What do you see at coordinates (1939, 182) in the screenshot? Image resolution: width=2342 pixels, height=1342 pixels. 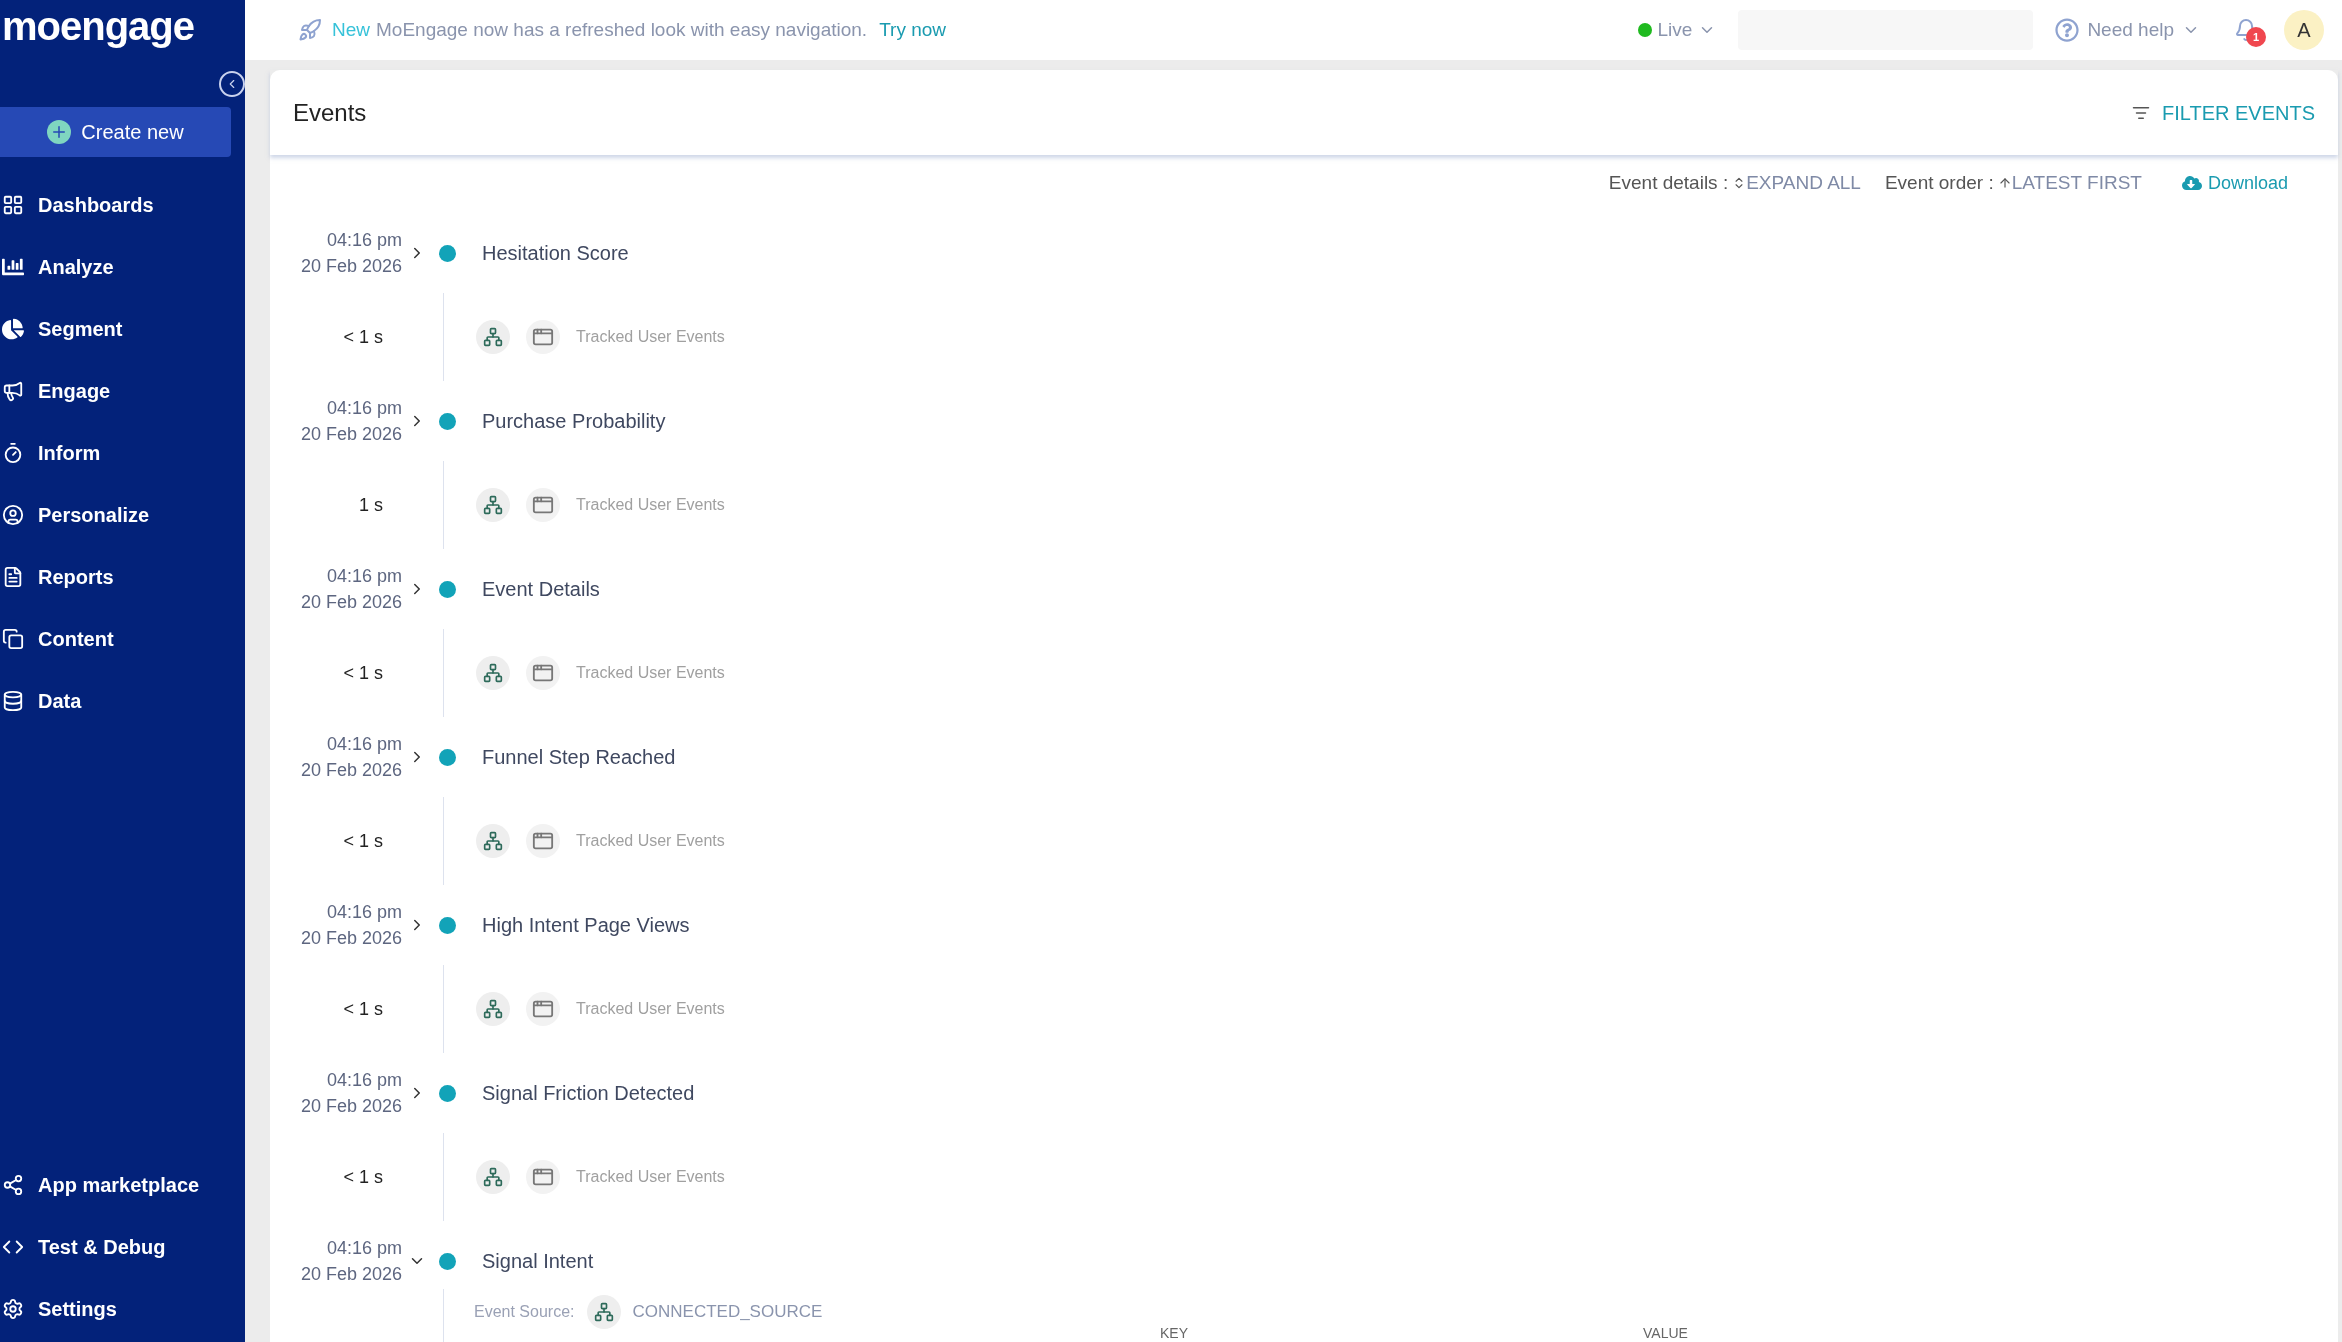 I see `event-order-label: Event order :` at bounding box center [1939, 182].